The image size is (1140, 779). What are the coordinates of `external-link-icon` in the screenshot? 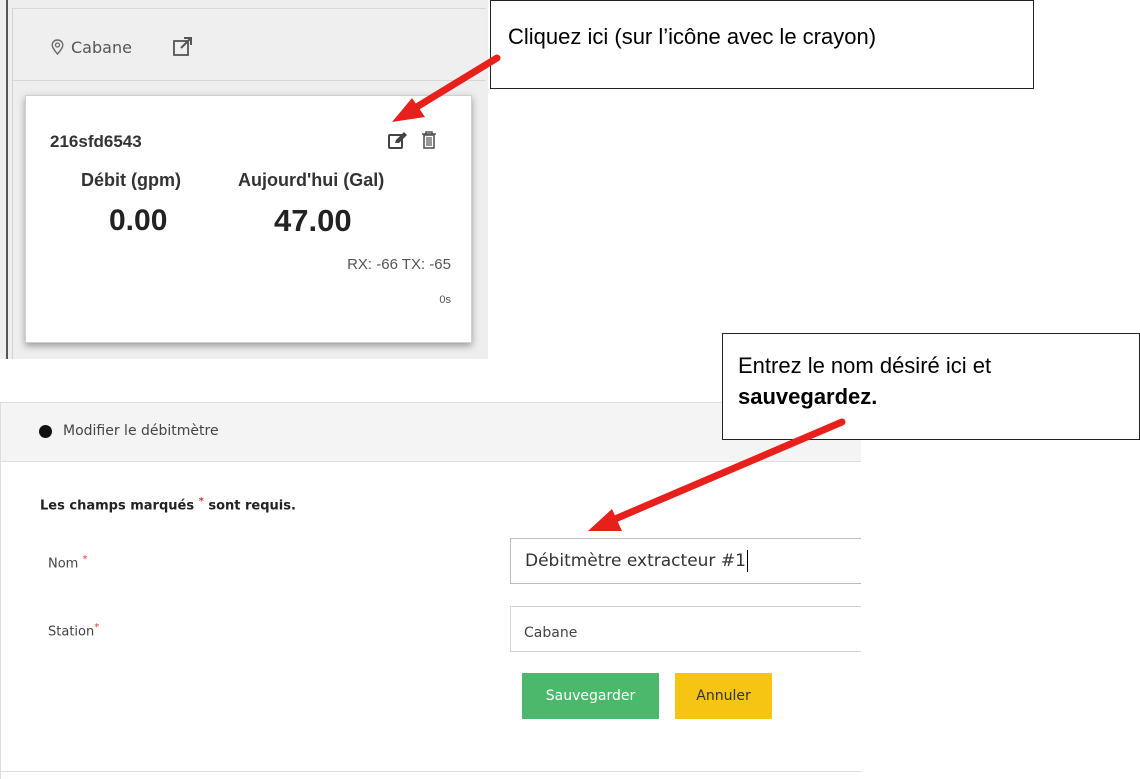 It's located at (183, 48).